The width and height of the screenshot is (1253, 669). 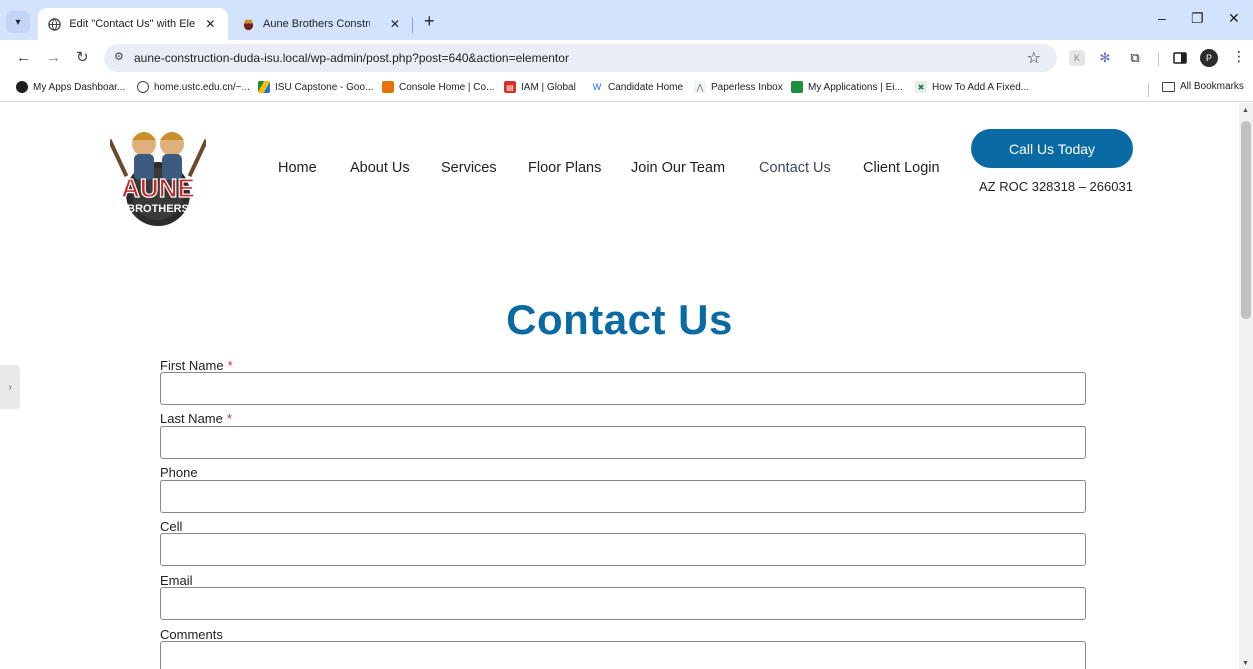 I want to click on extensions-puzzle-icon: ⧉, so click(x=1135, y=58).